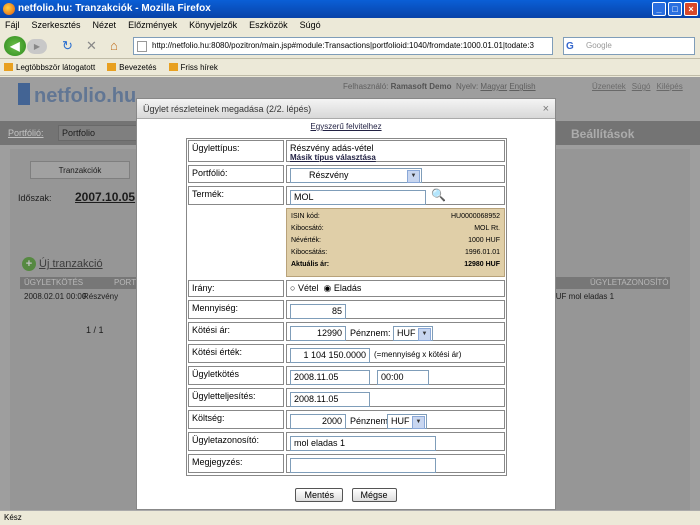  What do you see at coordinates (395, 228) in the screenshot?
I see `info-issuer: Kibocsátó: MOL Rt.` at bounding box center [395, 228].